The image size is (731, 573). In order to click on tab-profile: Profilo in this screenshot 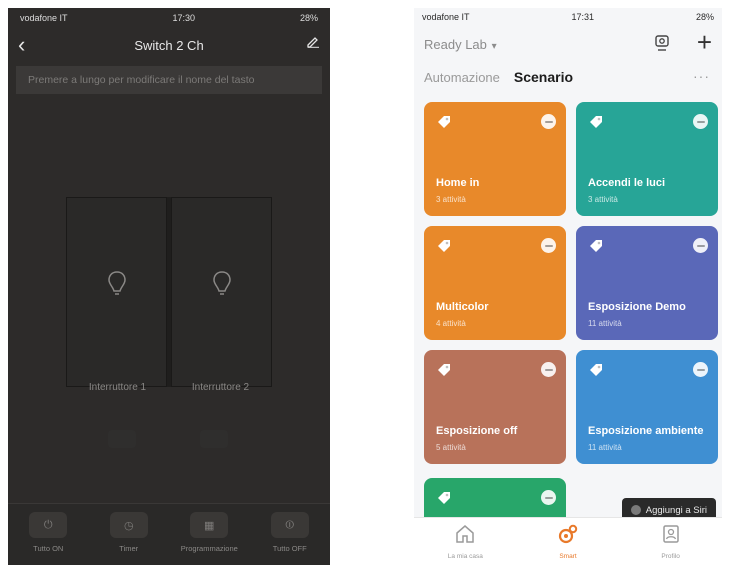, I will do `click(671, 541)`.